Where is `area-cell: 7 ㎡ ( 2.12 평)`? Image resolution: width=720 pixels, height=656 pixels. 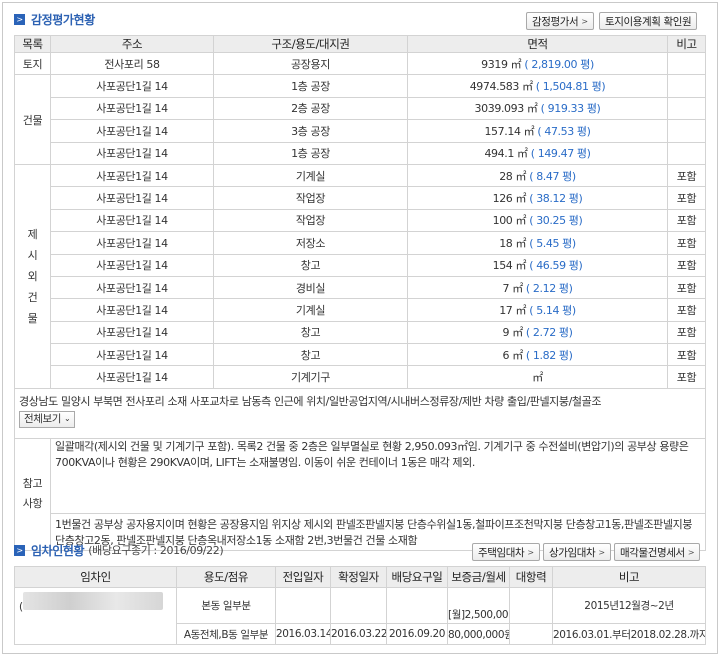
area-cell: 7 ㎡ ( 2.12 평) is located at coordinates (537, 287).